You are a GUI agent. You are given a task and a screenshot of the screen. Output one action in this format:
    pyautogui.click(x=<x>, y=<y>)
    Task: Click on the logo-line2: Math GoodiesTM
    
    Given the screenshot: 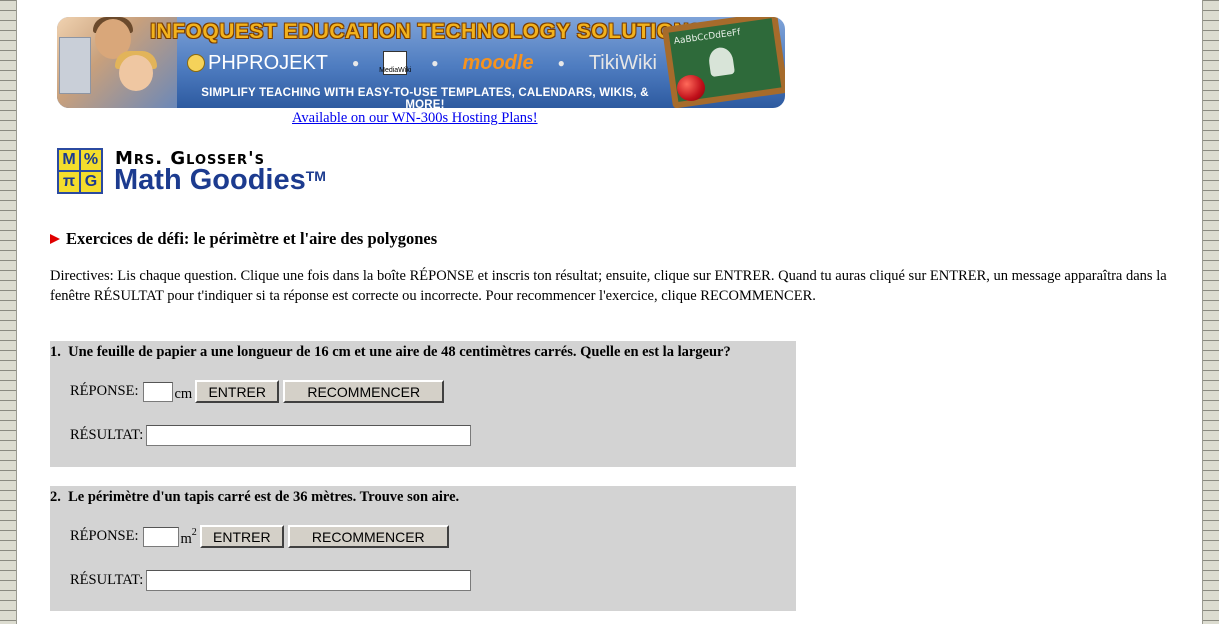 What is the action you would take?
    pyautogui.click(x=220, y=180)
    